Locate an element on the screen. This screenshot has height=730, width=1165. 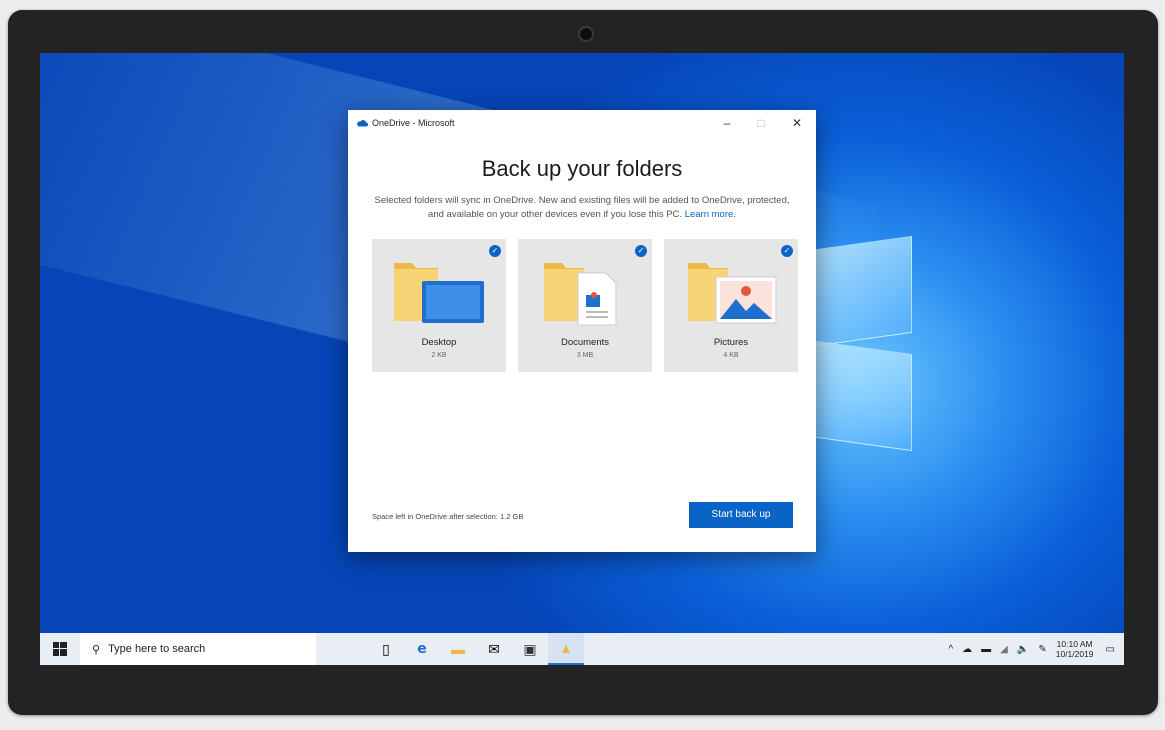
onedrive-tray-icon: ☁ is located at coordinates (967, 649).